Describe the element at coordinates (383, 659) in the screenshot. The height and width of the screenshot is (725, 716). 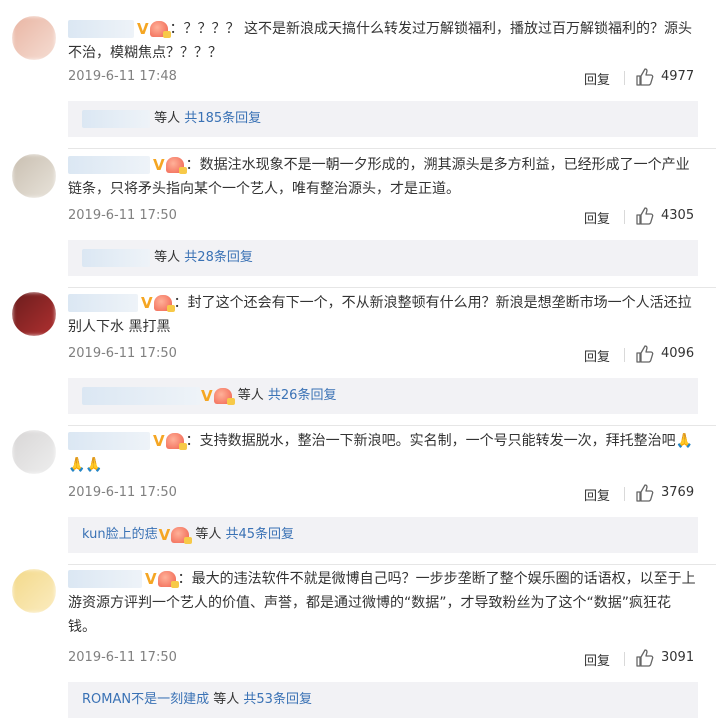
I see `comment-meta: 2019-6-11 17:50 回复 3091` at that location.